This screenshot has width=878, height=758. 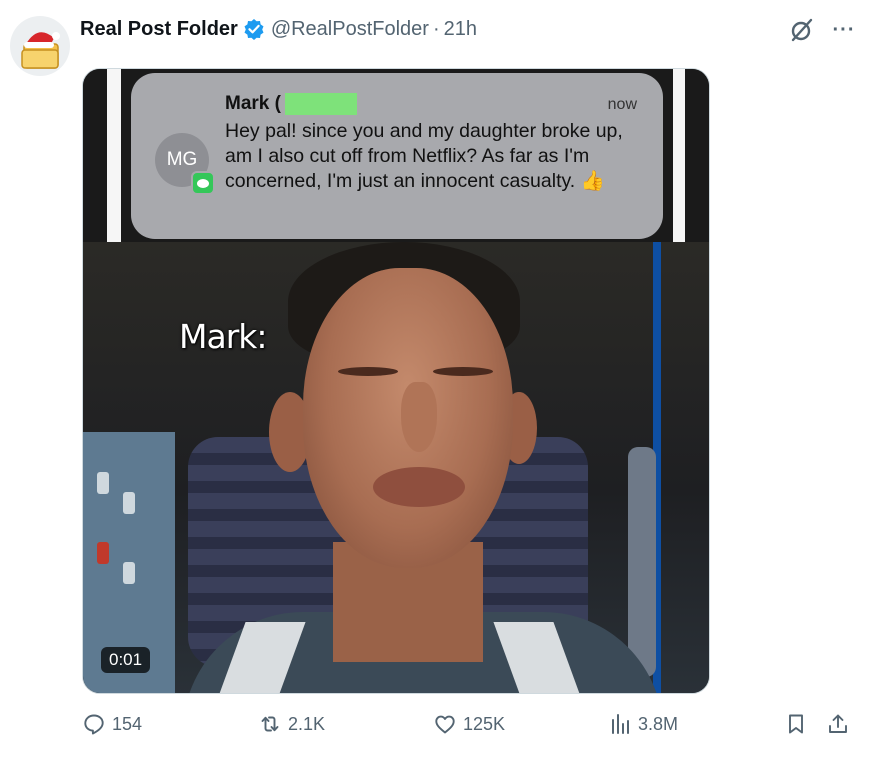 What do you see at coordinates (844, 30) in the screenshot?
I see `more-options-icon: ···` at bounding box center [844, 30].